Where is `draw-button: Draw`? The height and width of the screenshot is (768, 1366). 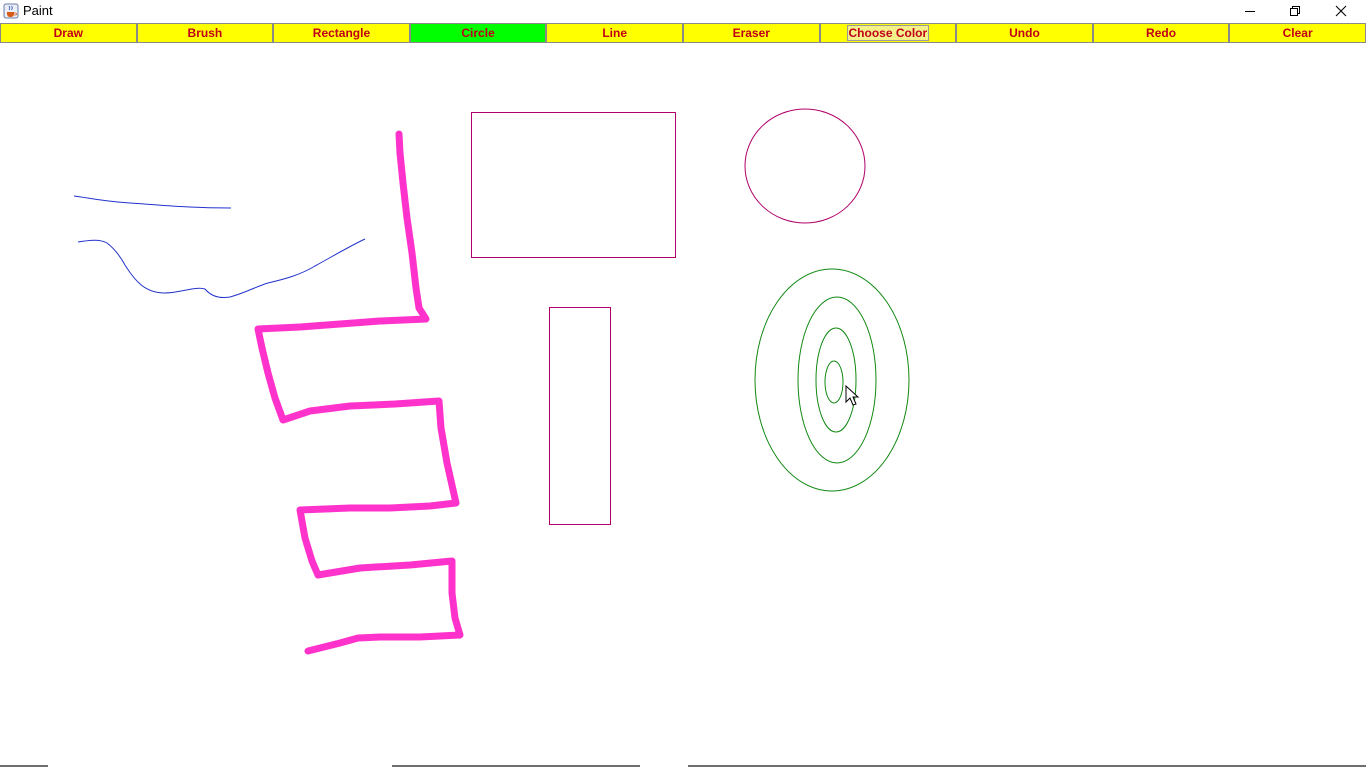 draw-button: Draw is located at coordinates (68, 33).